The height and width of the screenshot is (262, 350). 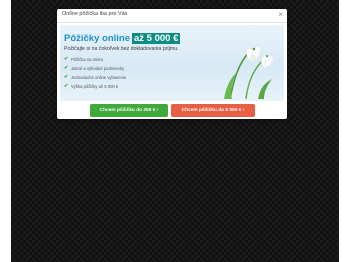 What do you see at coordinates (95, 77) in the screenshot?
I see `feature-item: ✔ Jednoduché online vybavenie` at bounding box center [95, 77].